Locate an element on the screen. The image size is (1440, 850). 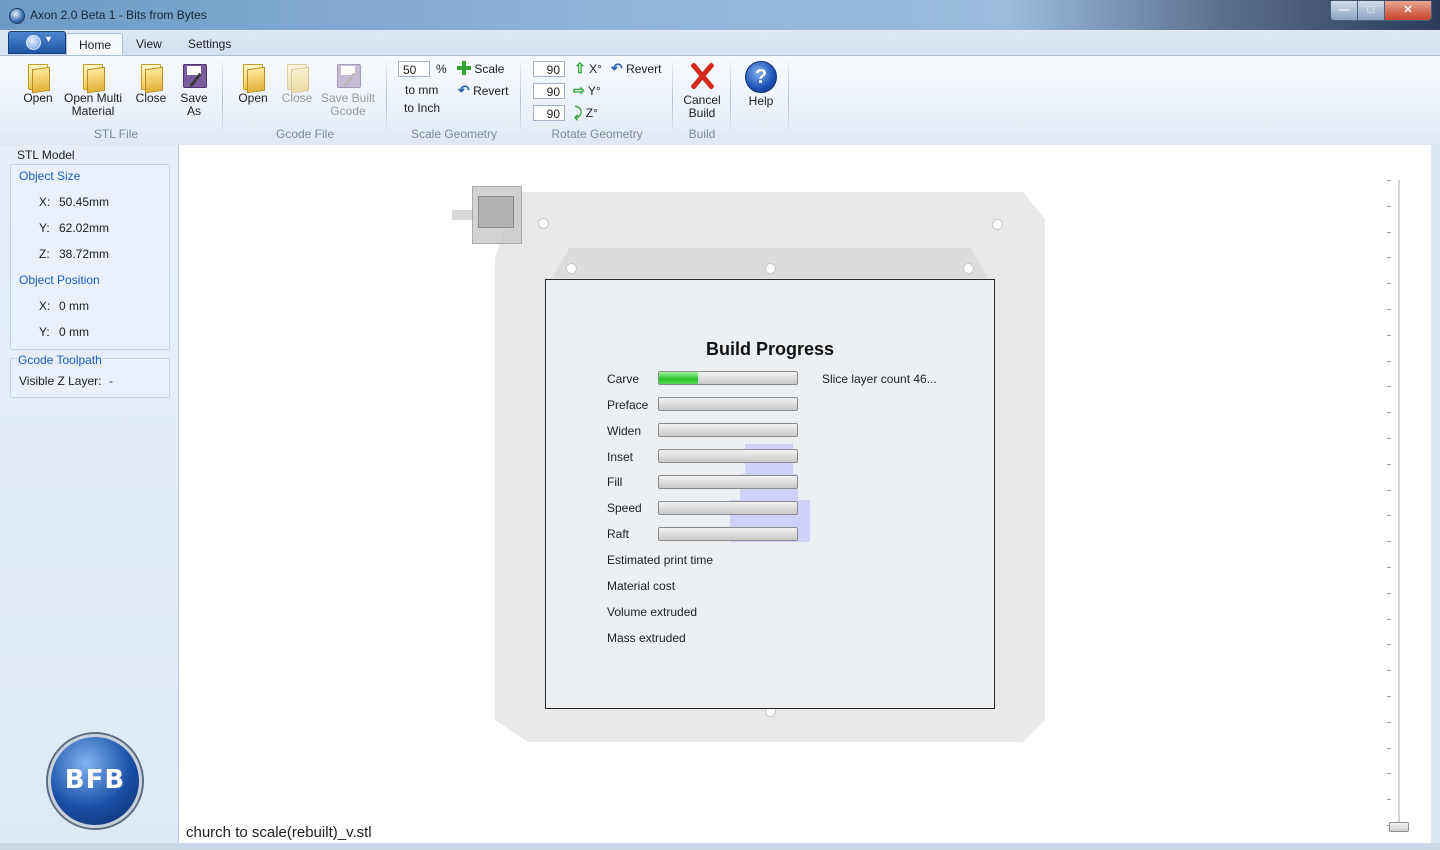
widen-label: Widen is located at coordinates (624, 431).